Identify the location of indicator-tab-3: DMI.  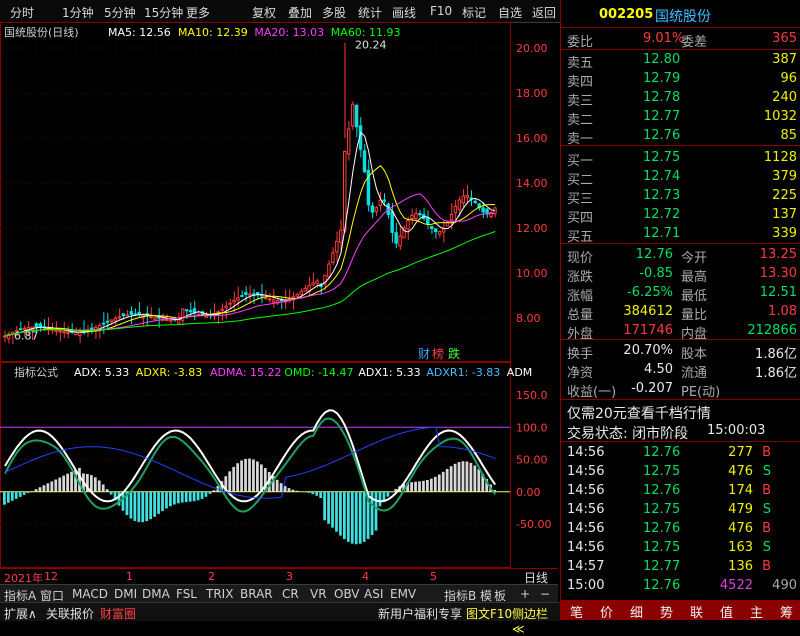
(125, 594).